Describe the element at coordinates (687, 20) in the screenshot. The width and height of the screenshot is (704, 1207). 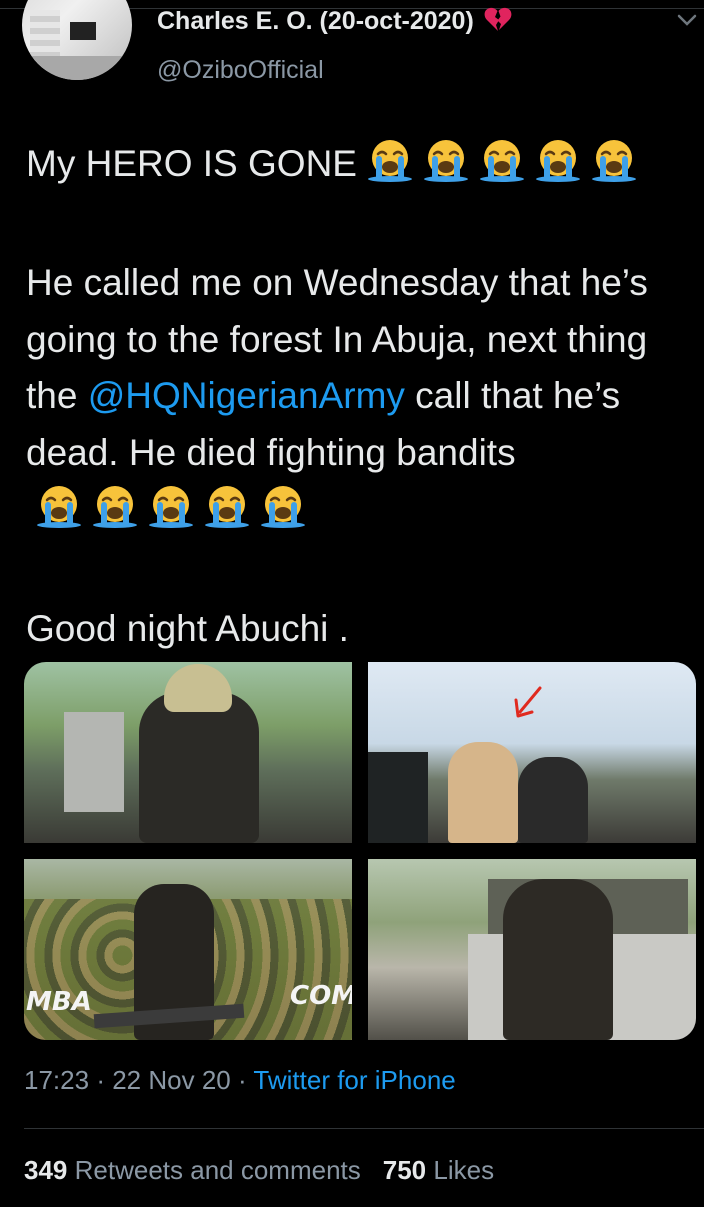
I see `chevron-down-icon` at that location.